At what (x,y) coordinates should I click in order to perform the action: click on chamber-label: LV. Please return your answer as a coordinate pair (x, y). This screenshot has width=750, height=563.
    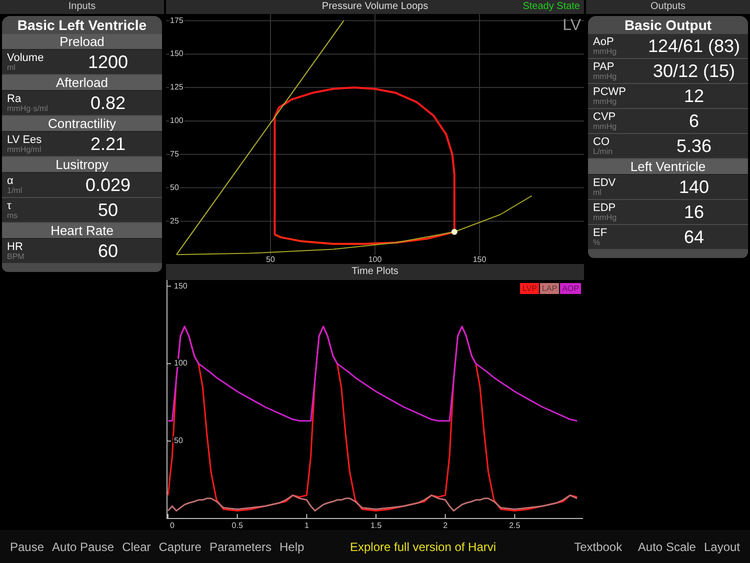
    Looking at the image, I should click on (571, 26).